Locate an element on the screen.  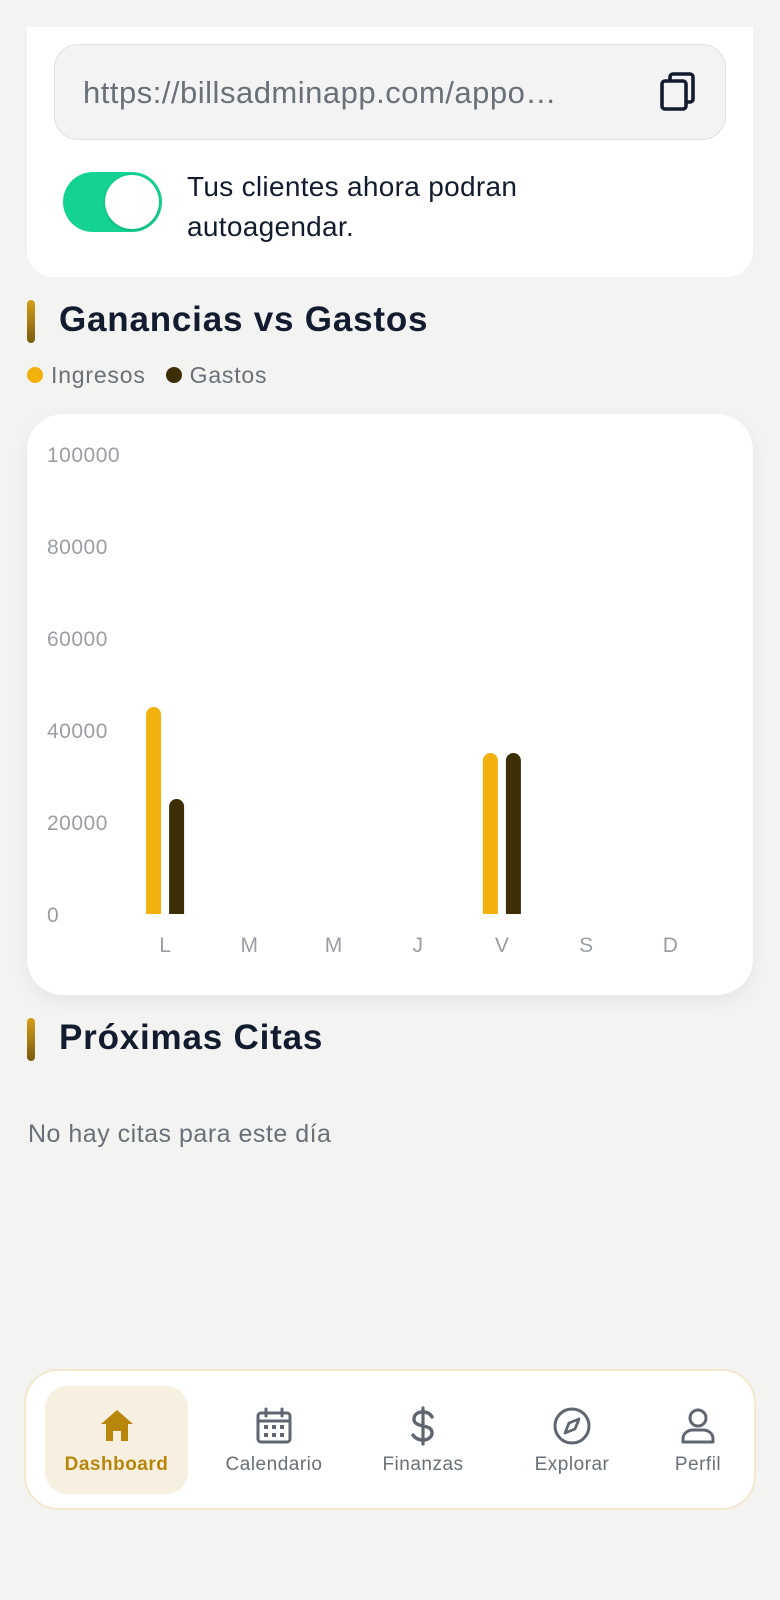
y-tick-label: 0 is located at coordinates (53, 915).